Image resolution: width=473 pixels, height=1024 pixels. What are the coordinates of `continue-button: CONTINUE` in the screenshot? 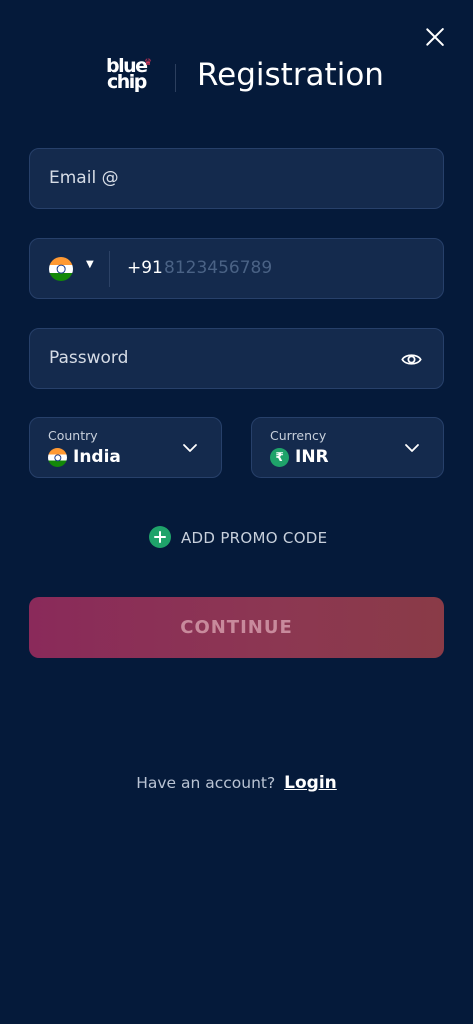 It's located at (236, 627).